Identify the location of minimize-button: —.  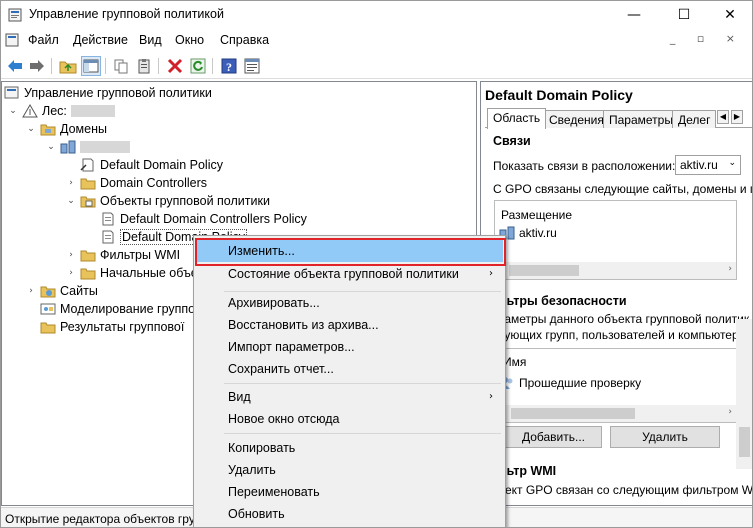
(634, 15).